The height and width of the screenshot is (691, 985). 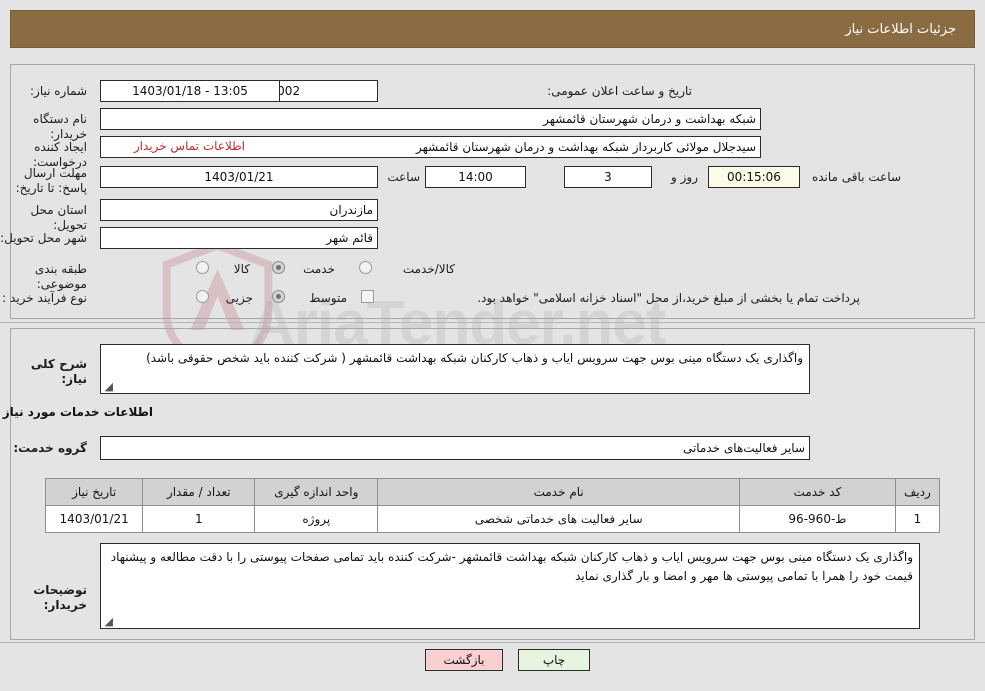 What do you see at coordinates (900, 29) in the screenshot?
I see `page-title: جزئیات اطلاعات نیاز` at bounding box center [900, 29].